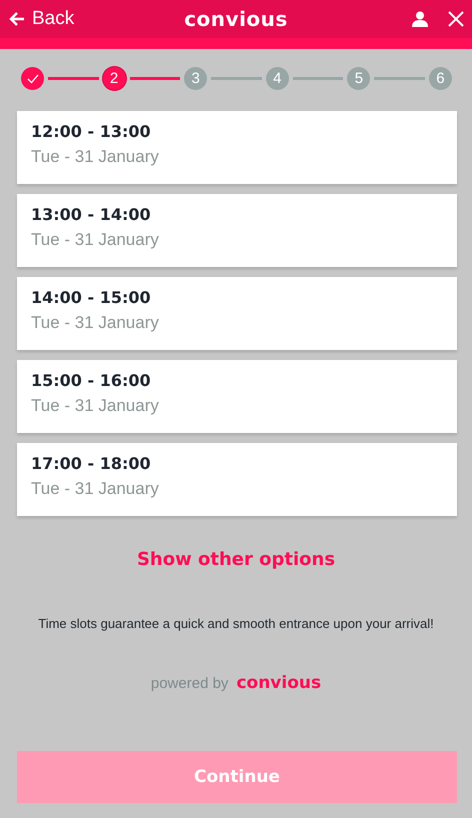  Describe the element at coordinates (114, 78) in the screenshot. I see `step-indicator: 2` at that location.